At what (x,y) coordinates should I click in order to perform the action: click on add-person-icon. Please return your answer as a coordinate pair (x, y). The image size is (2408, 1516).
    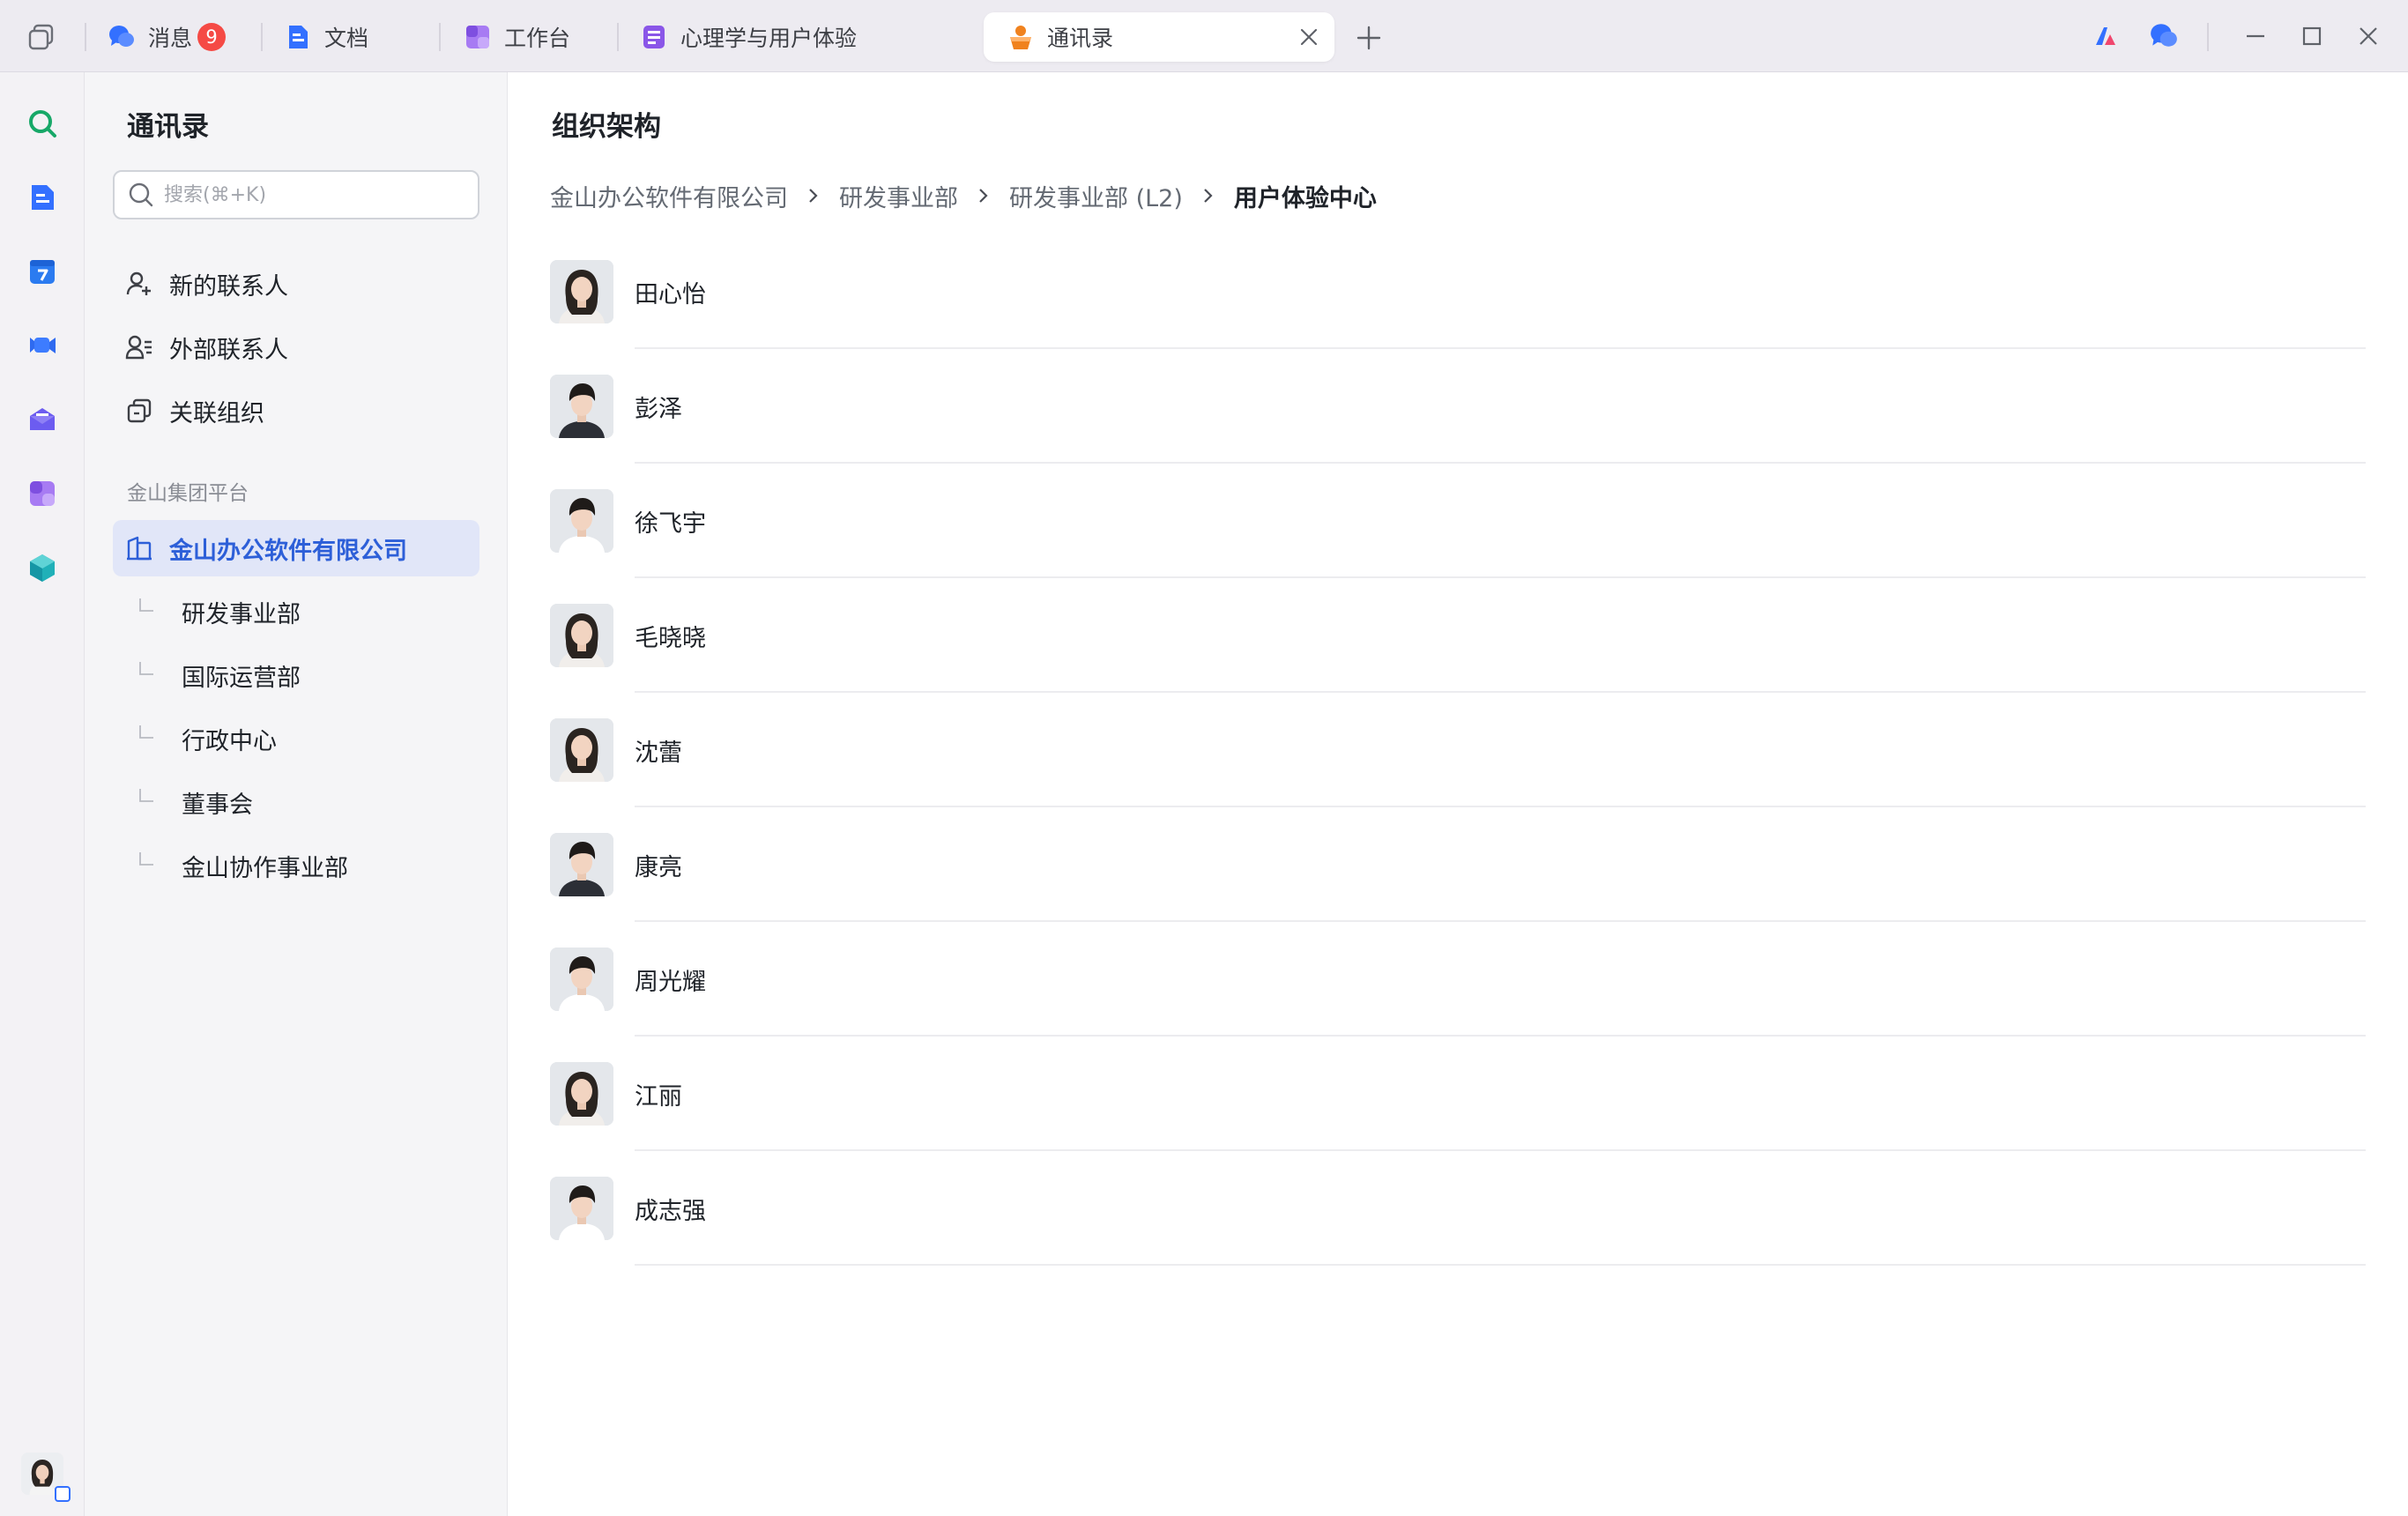
    Looking at the image, I should click on (138, 283).